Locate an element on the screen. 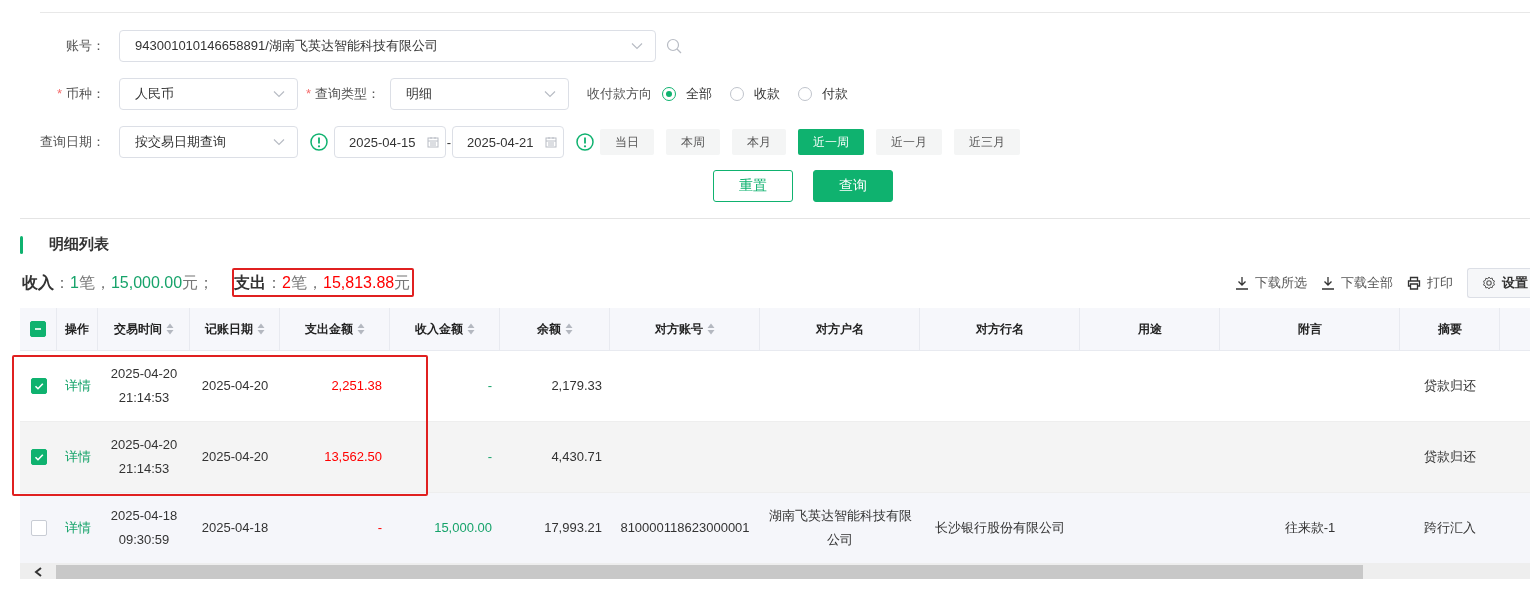 This screenshot has width=1530, height=603. field-label: 查询日期： is located at coordinates (72, 142).